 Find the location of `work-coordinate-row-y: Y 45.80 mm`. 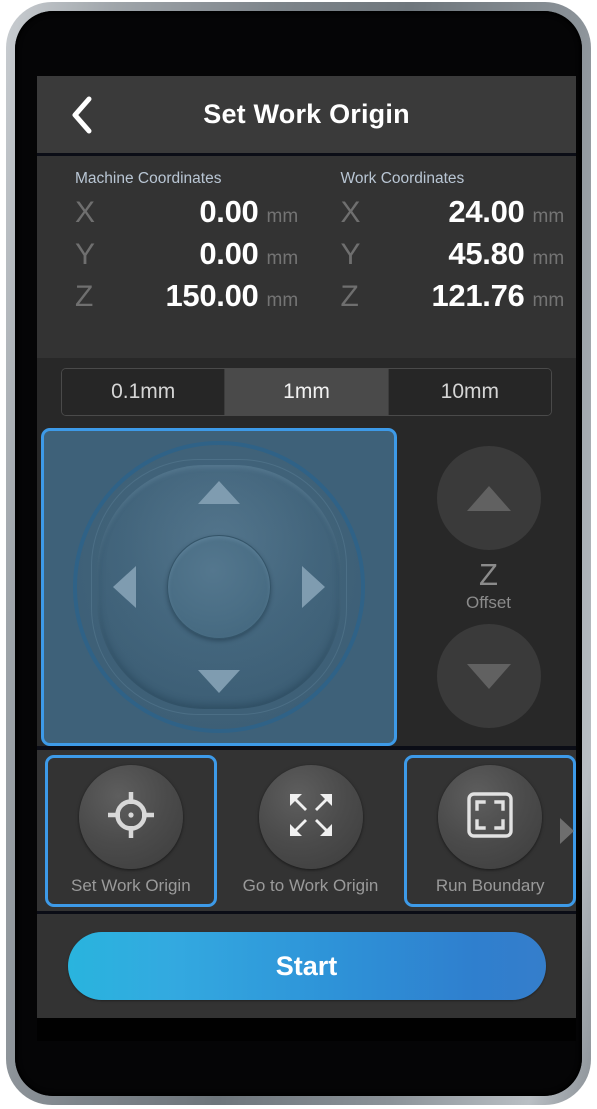

work-coordinate-row-y: Y 45.80 mm is located at coordinates (459, 257).